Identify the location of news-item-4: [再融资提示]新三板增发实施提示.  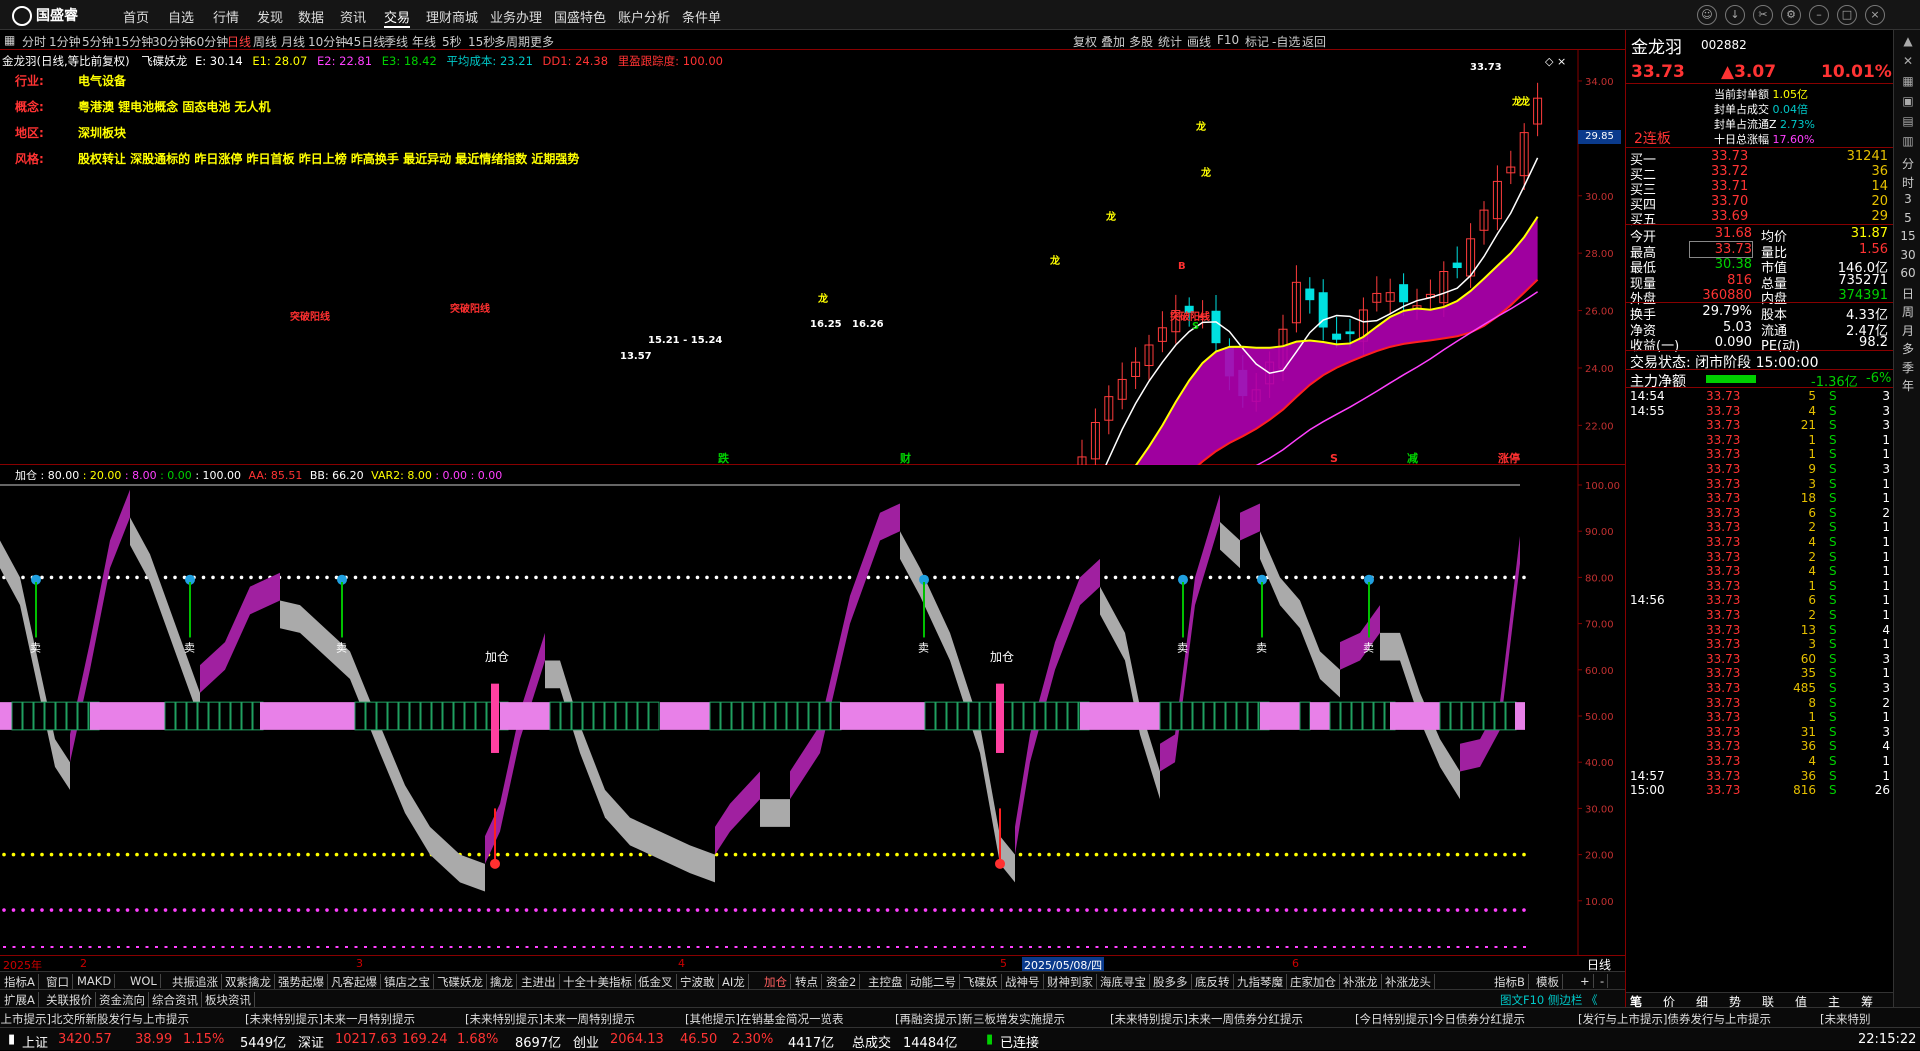
(980, 1019).